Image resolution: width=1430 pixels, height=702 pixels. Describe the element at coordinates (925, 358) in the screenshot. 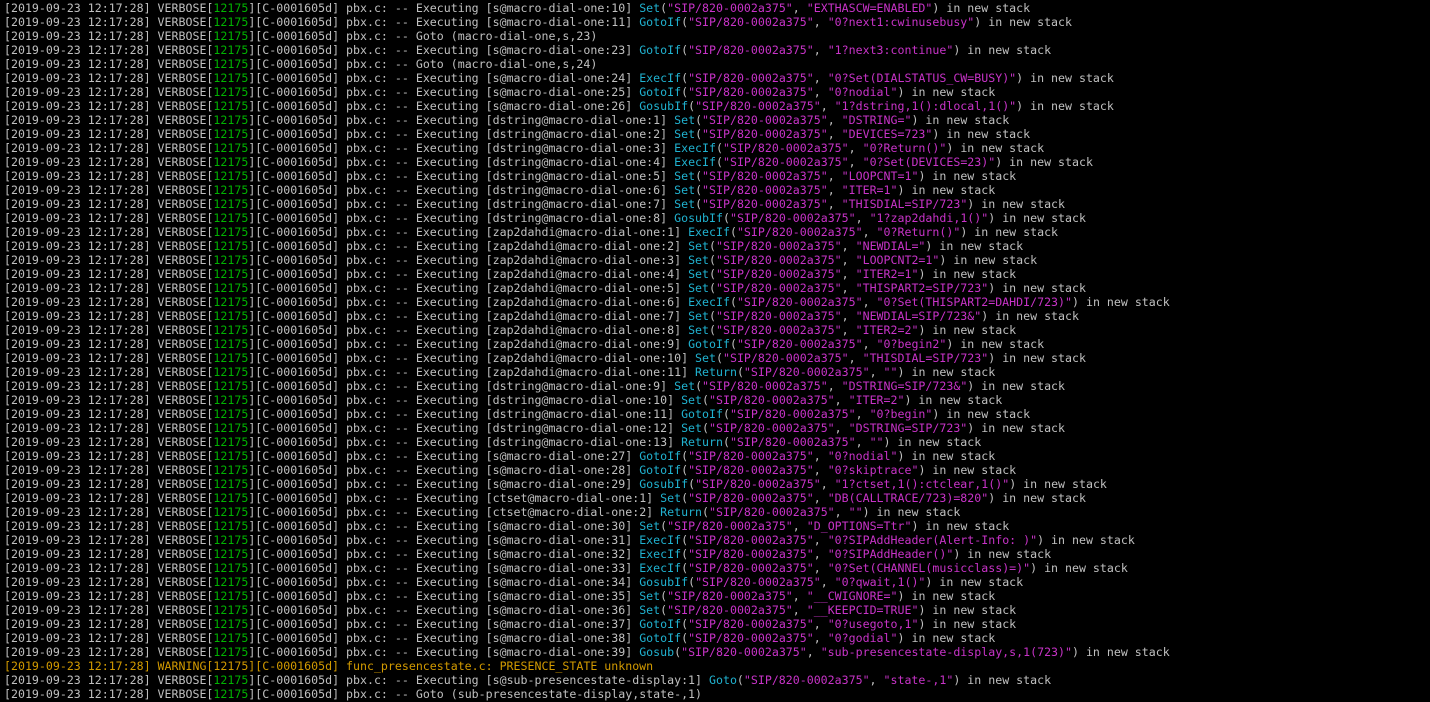

I see `app-argument: "THISDIAL=SIP/723"` at that location.